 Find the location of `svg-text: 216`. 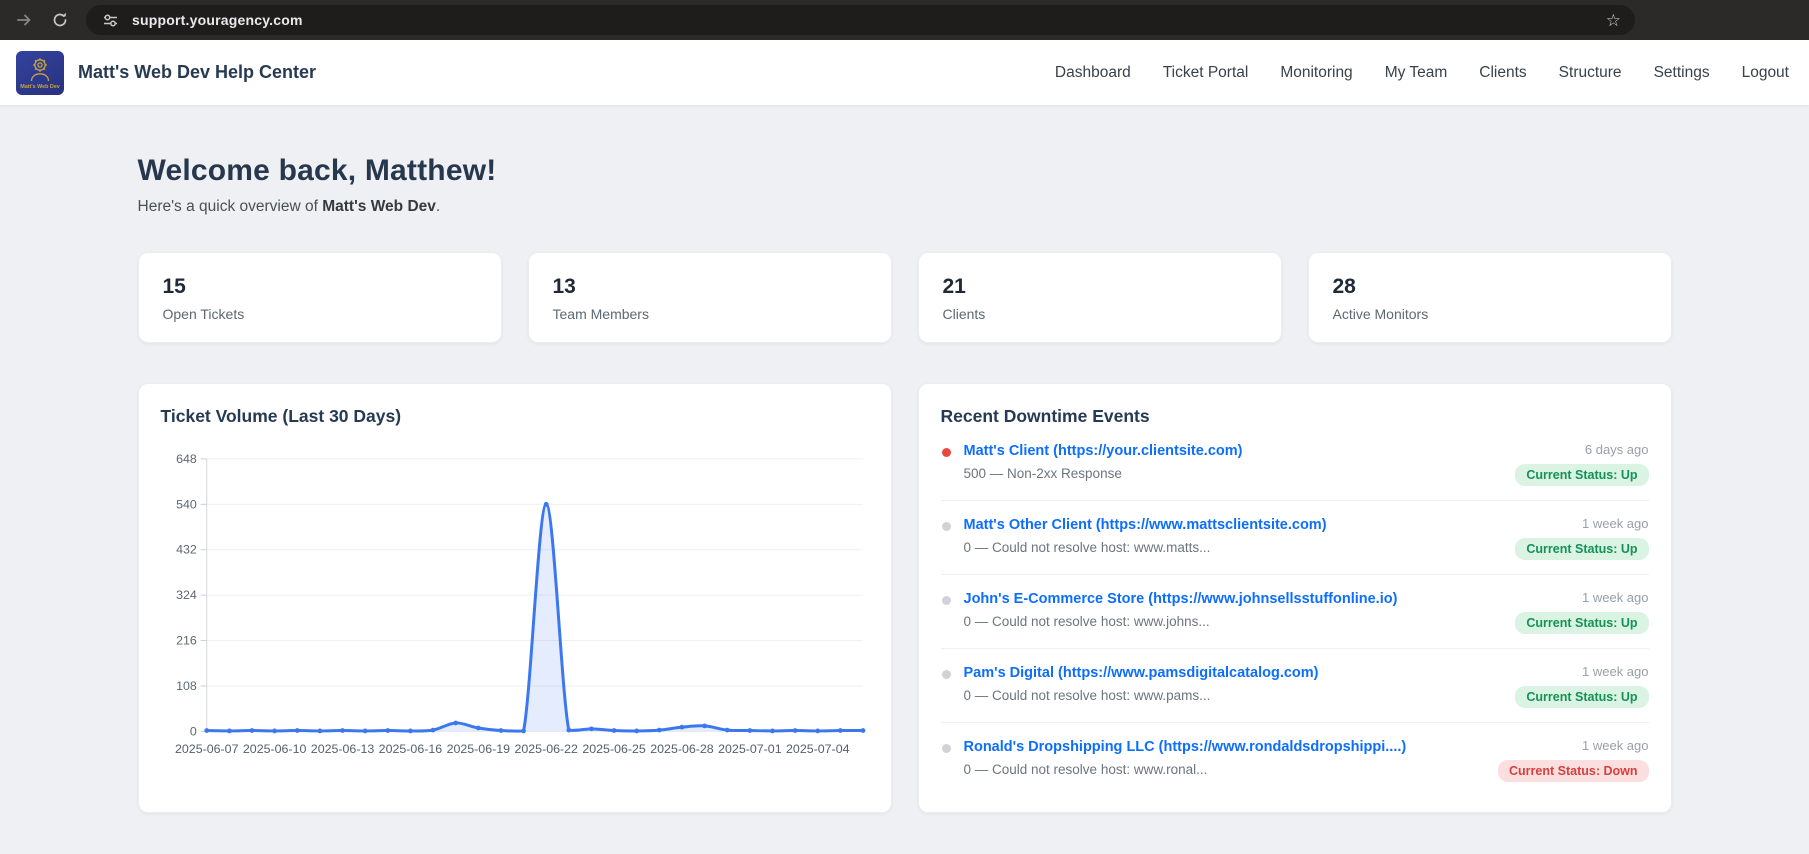

svg-text: 216 is located at coordinates (186, 641).